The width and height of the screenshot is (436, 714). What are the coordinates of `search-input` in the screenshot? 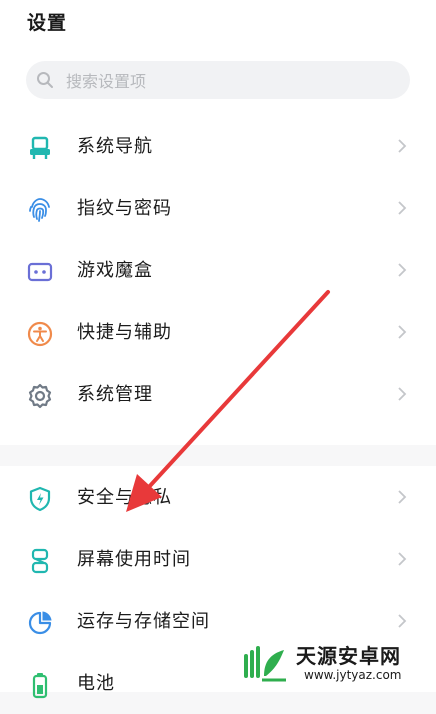 It's located at (231, 81).